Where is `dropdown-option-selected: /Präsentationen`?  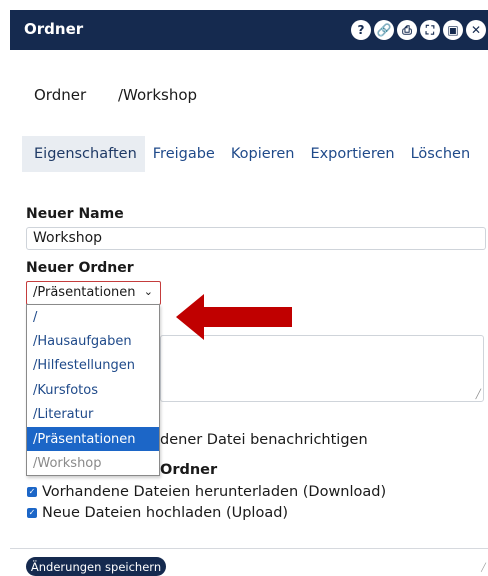
dropdown-option-selected: /Präsentationen is located at coordinates (93, 439).